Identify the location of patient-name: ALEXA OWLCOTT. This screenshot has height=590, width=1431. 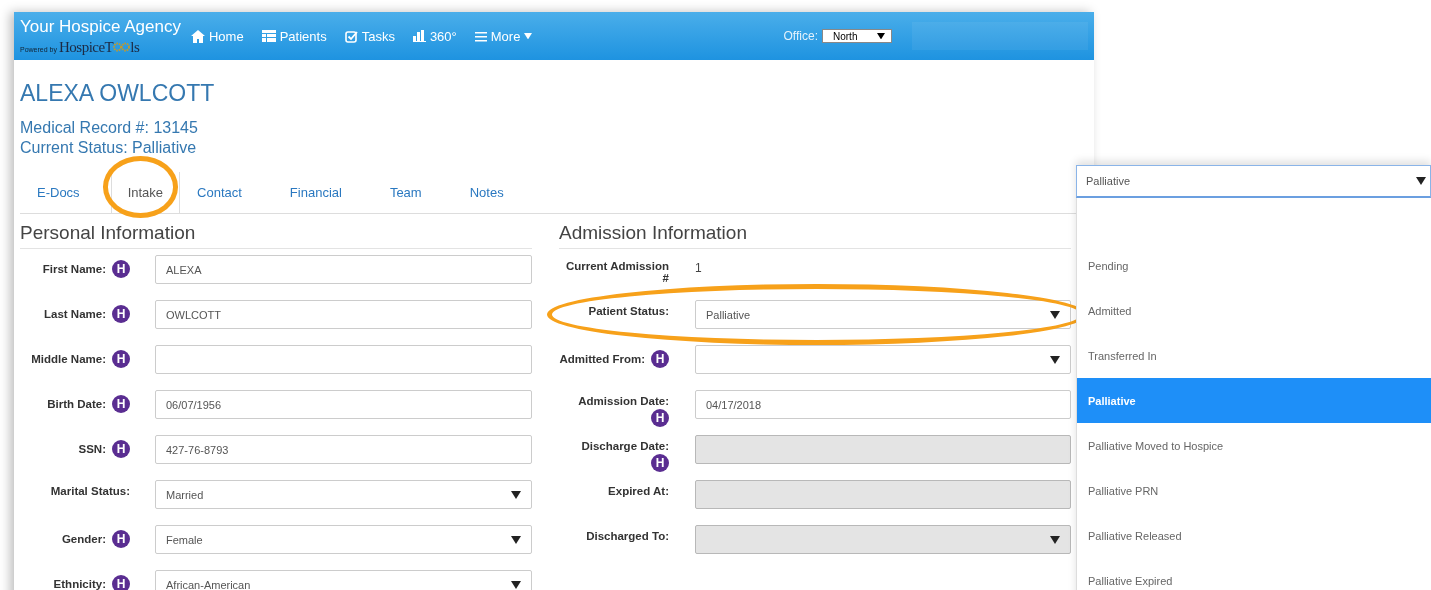
(118, 93).